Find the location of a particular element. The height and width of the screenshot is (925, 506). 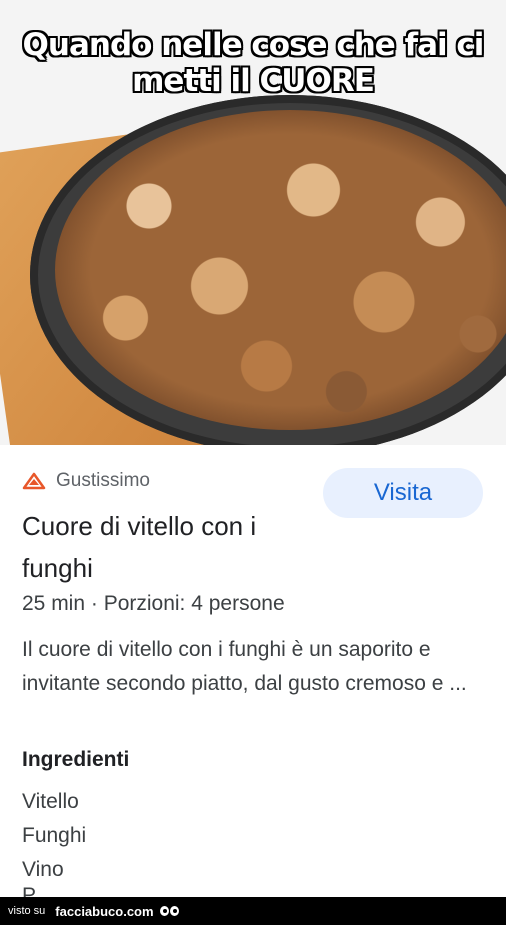

watermark-bar: visto su facciabuco.com is located at coordinates (253, 911).